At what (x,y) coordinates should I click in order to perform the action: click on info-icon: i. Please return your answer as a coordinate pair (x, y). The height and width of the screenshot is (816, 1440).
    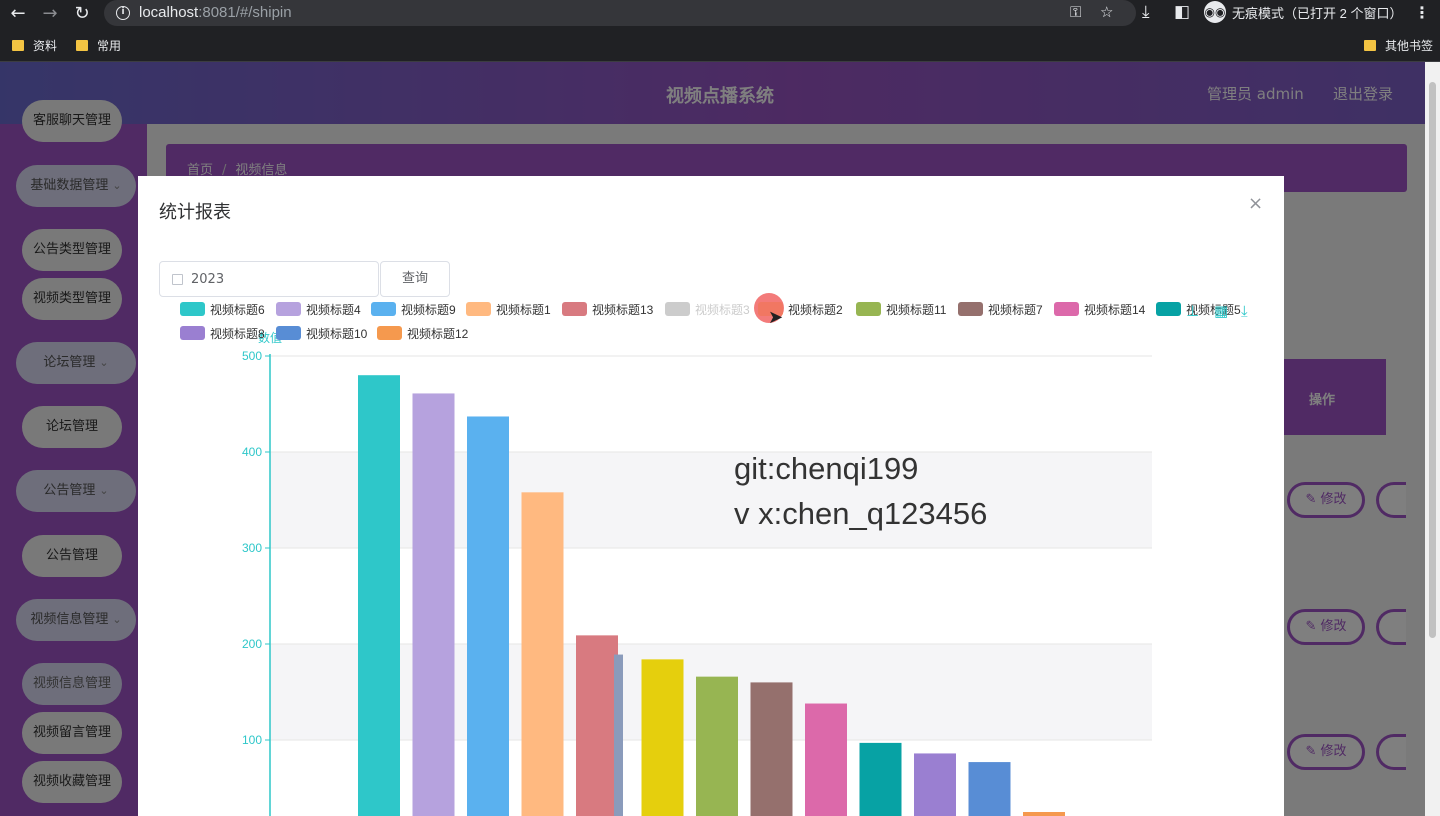
    Looking at the image, I should click on (123, 13).